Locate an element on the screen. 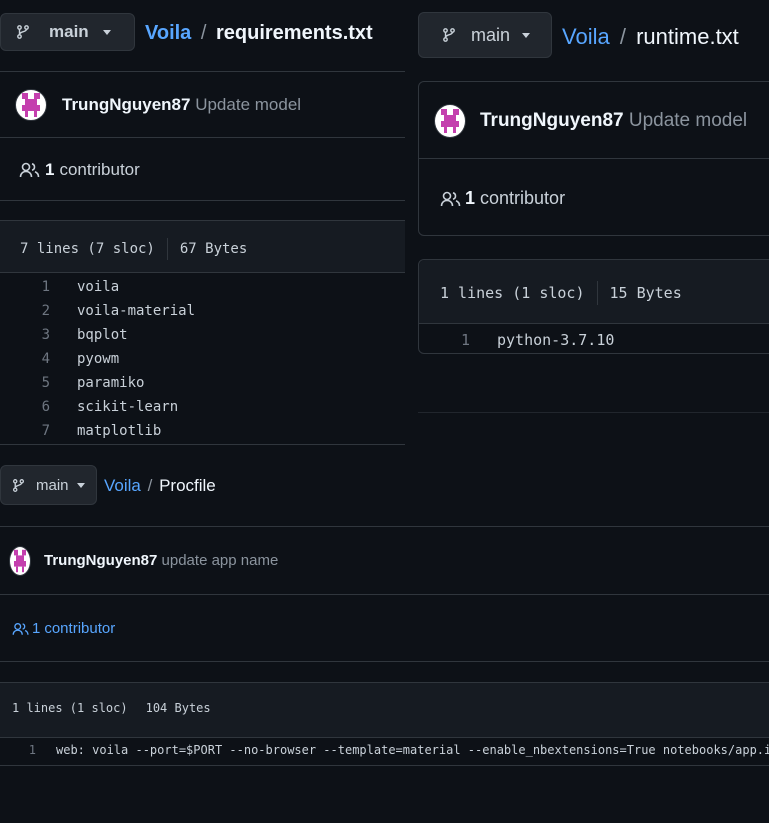 The image size is (769, 823). commit-author-line: TrungNguyen87 update app name is located at coordinates (161, 560).